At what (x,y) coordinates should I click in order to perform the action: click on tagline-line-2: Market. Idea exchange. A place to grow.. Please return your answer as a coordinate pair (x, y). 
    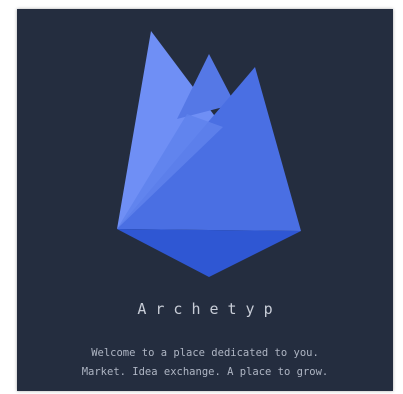
    Looking at the image, I should click on (205, 372).